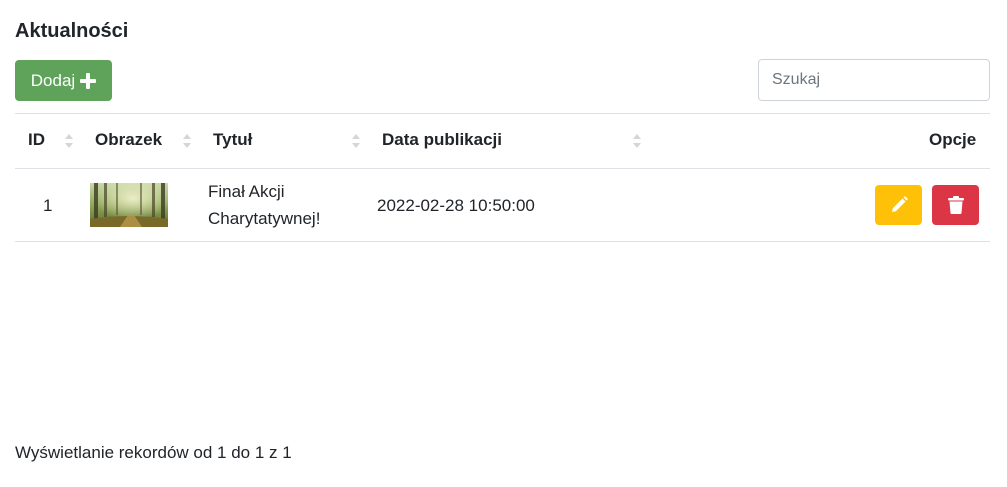 The height and width of the screenshot is (487, 1007). Describe the element at coordinates (264, 218) in the screenshot. I see `row-title-line: Charytatywnej!` at that location.